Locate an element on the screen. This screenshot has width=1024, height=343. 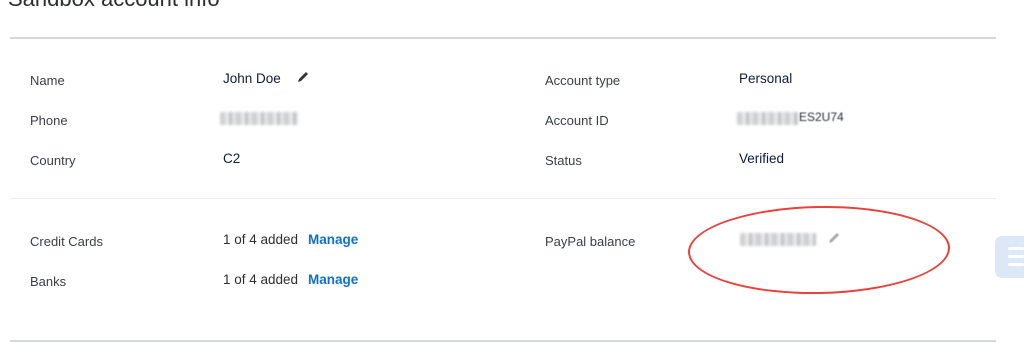
banks-label: Banks is located at coordinates (48, 281).